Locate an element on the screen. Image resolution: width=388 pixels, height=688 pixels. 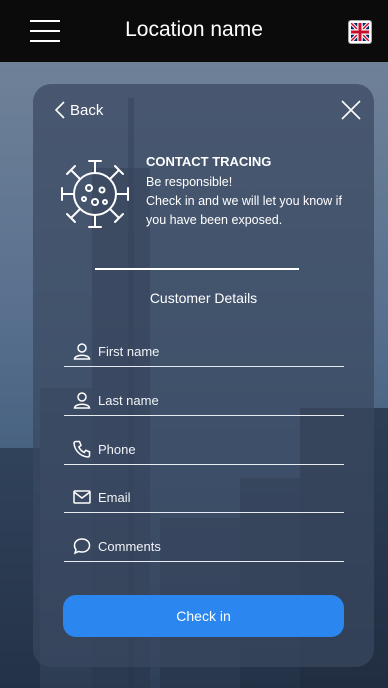
contact-tracing-title: CONTACT TRACING is located at coordinates (209, 161).